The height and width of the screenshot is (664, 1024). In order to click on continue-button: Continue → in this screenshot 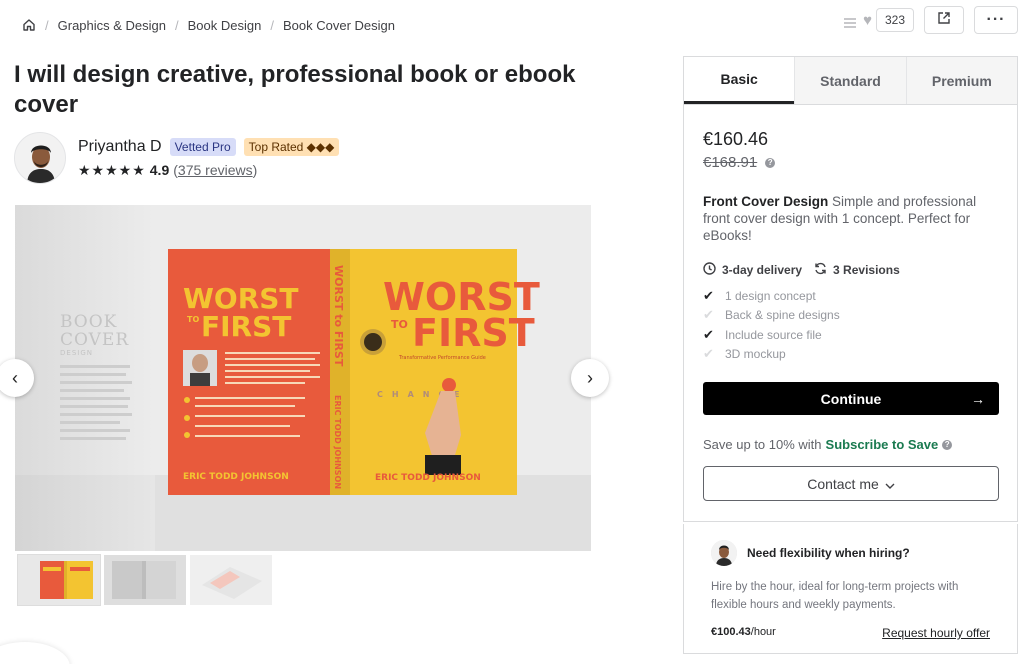, I will do `click(851, 398)`.